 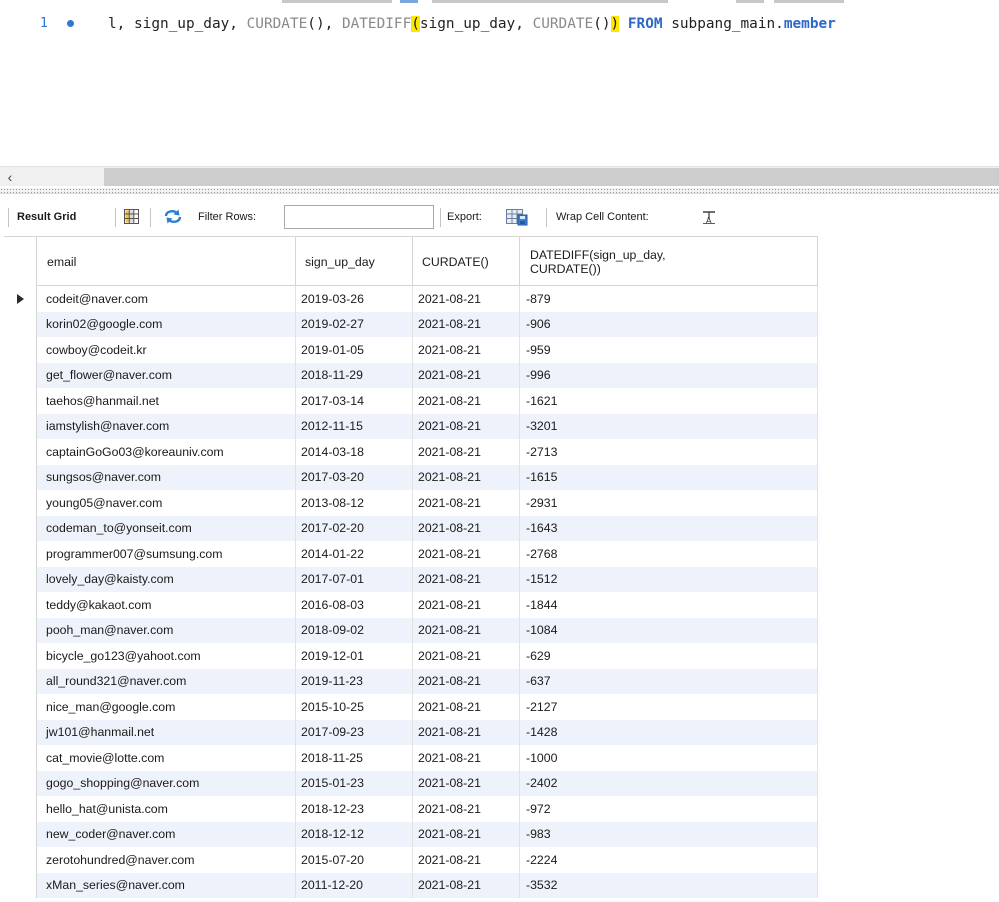 What do you see at coordinates (166, 758) in the screenshot?
I see `cell-email: cat_movie@lotte.com` at bounding box center [166, 758].